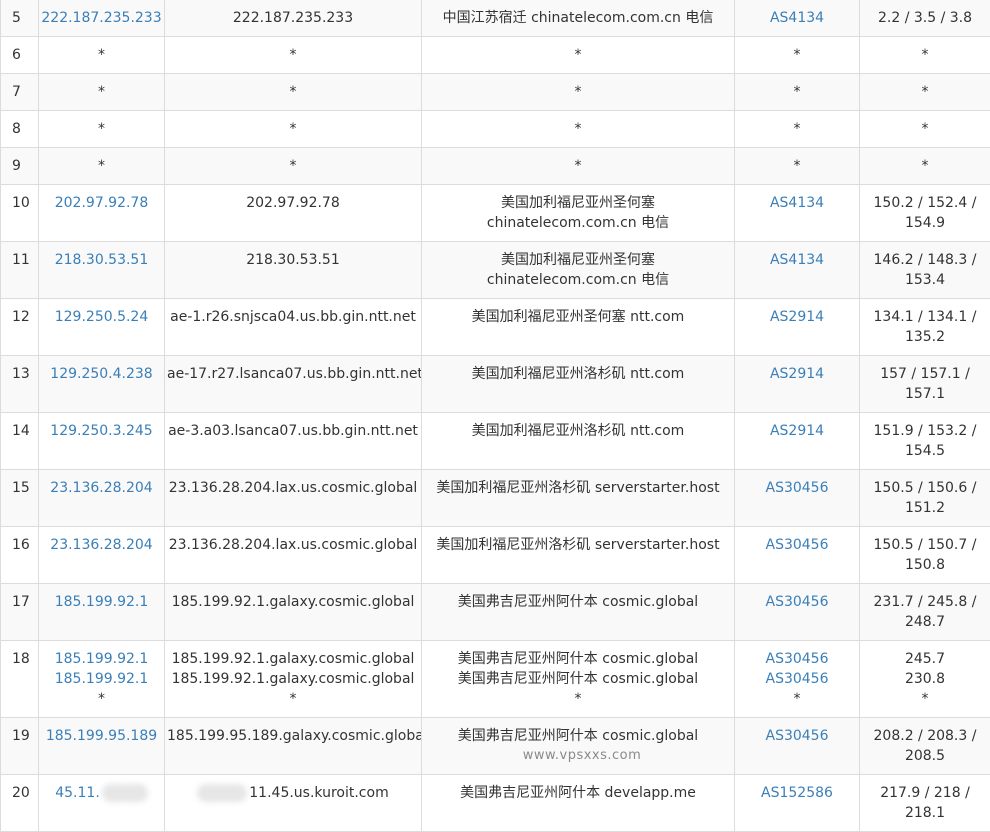 This screenshot has width=990, height=832. Describe the element at coordinates (101, 203) in the screenshot. I see `hop-ip: 202.97.92.78` at that location.